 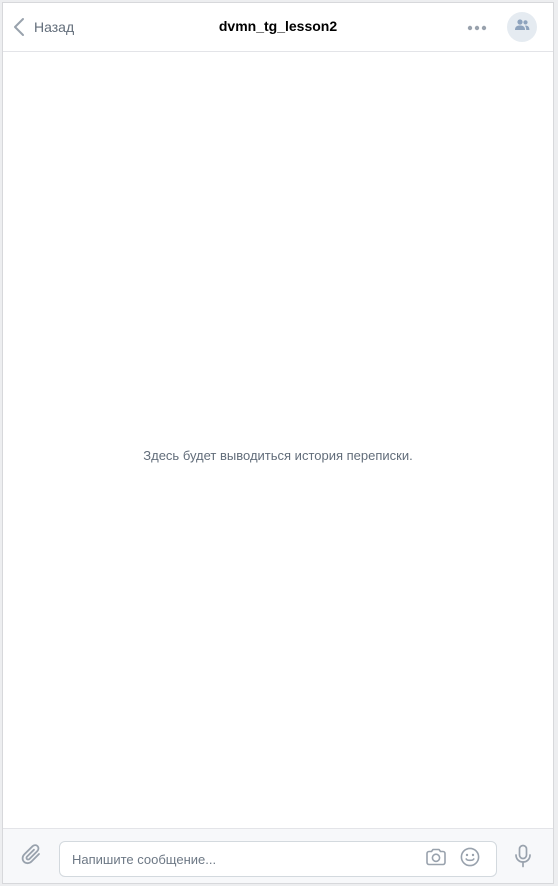 I want to click on more-button, so click(x=477, y=27).